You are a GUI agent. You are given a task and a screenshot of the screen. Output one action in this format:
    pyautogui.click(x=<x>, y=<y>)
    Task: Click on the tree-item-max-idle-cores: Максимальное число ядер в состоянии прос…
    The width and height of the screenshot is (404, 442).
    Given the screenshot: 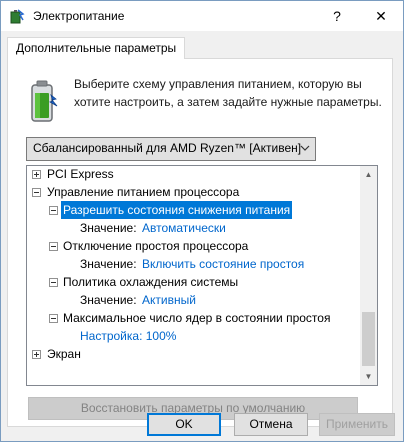 What is the action you would take?
    pyautogui.click(x=192, y=318)
    